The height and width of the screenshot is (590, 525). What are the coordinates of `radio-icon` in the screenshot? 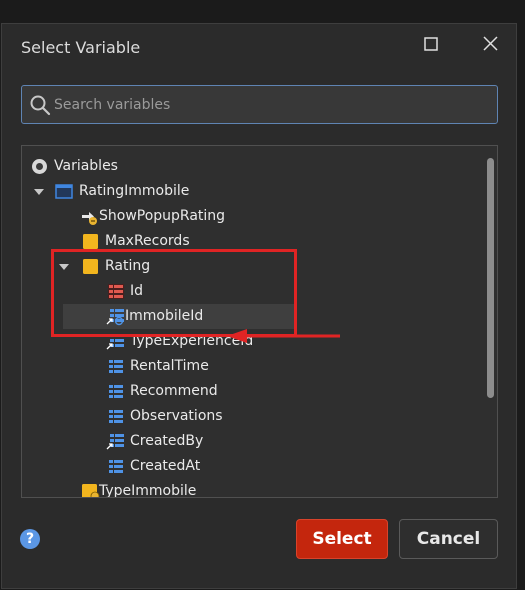 It's located at (39, 166).